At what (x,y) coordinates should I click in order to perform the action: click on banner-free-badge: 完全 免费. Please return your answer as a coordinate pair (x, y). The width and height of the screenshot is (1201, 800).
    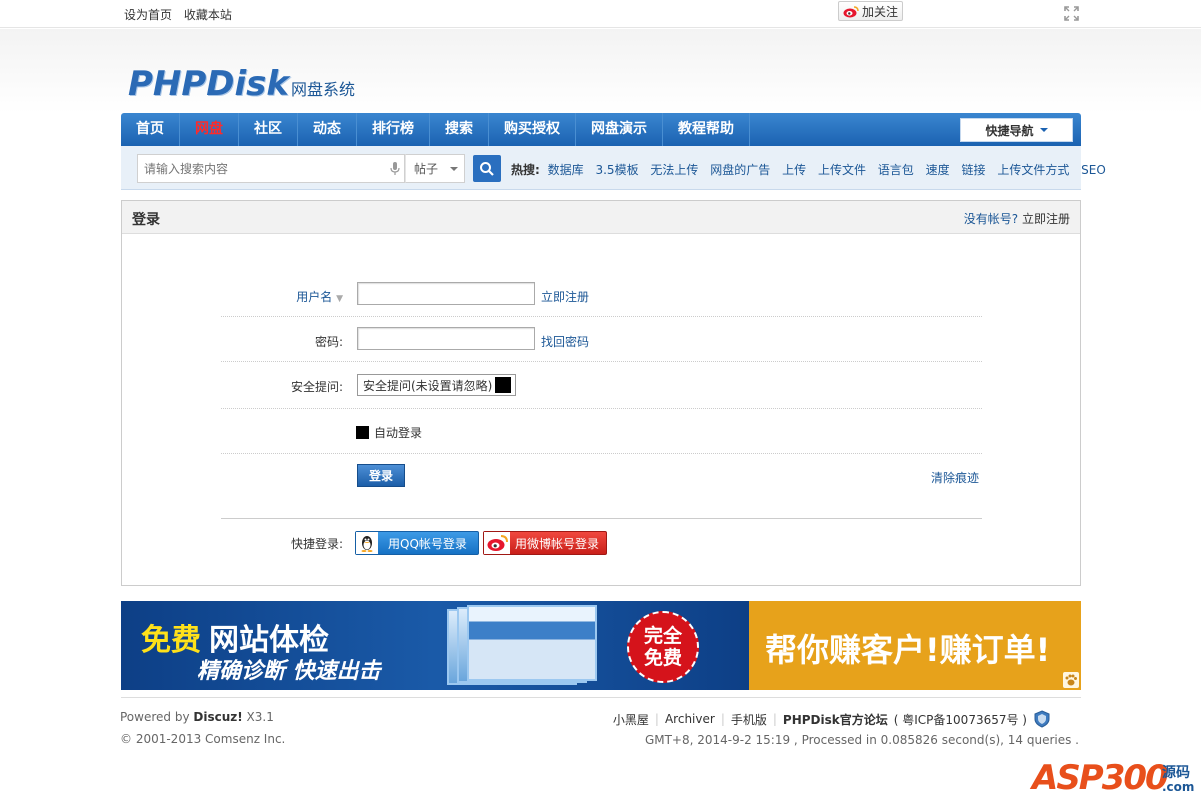
    Looking at the image, I should click on (663, 647).